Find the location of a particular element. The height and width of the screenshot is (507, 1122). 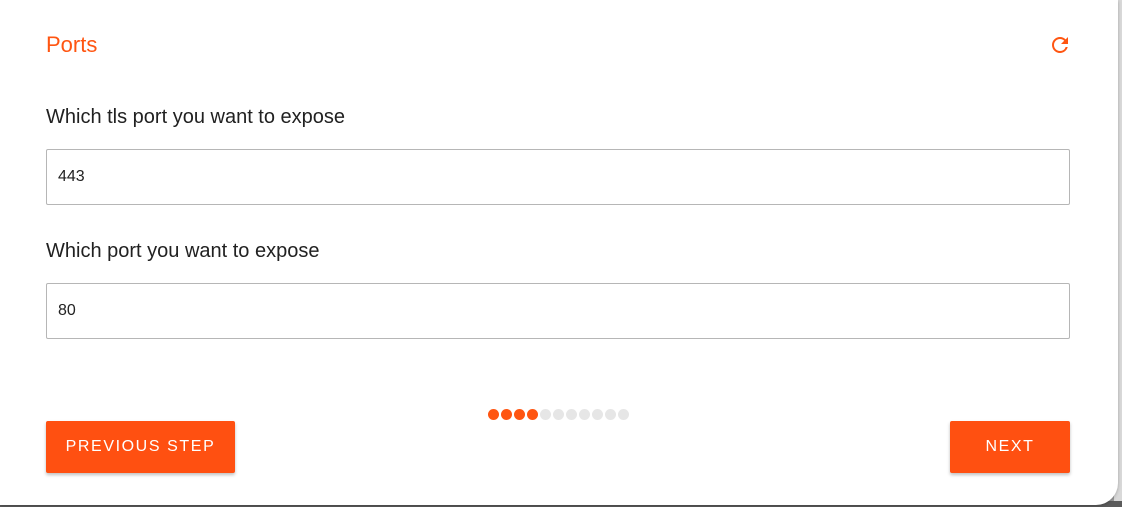

tls-port-label: Which tls port you want to expose is located at coordinates (196, 117).